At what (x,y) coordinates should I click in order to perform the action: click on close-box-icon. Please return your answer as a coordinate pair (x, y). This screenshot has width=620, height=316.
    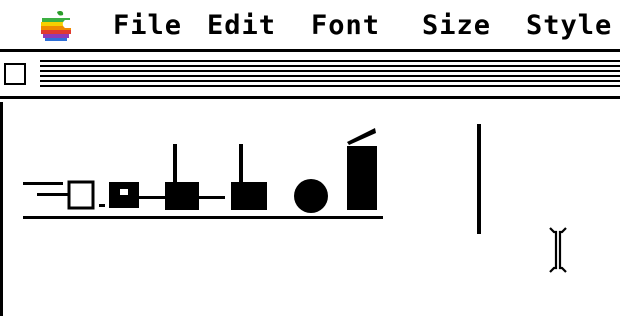
    Looking at the image, I should click on (15, 74).